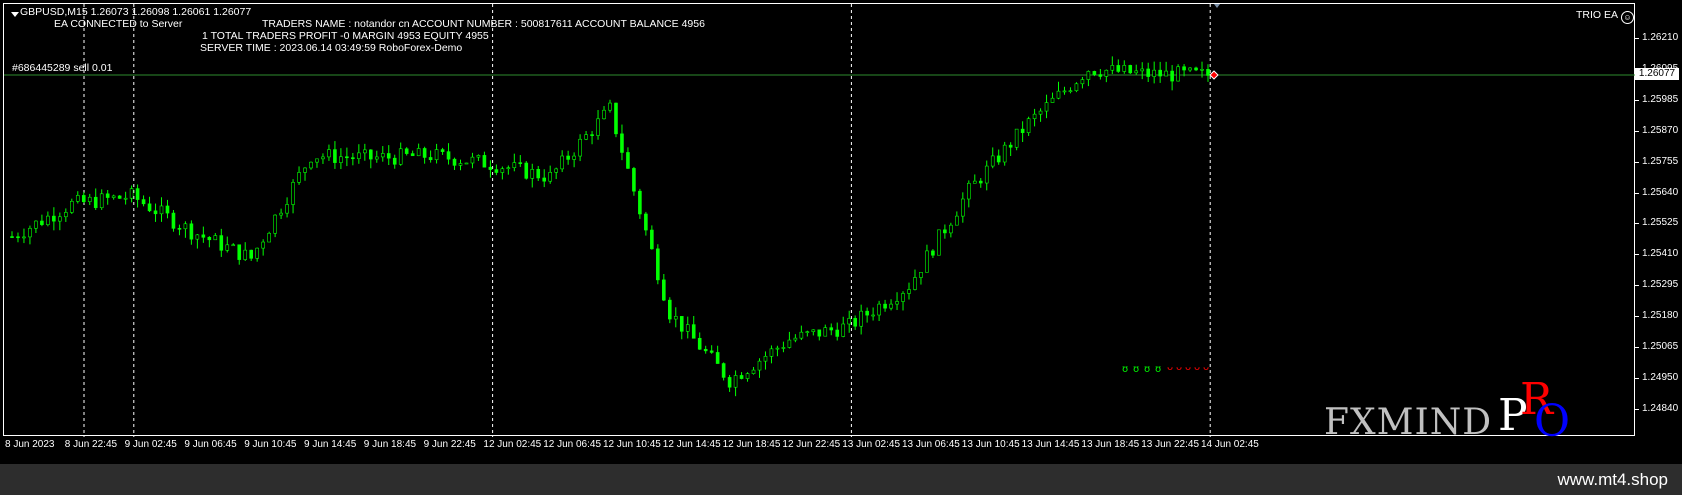 This screenshot has width=1682, height=495. What do you see at coordinates (1597, 15) in the screenshot?
I see `expert-name: TRIO EA` at bounding box center [1597, 15].